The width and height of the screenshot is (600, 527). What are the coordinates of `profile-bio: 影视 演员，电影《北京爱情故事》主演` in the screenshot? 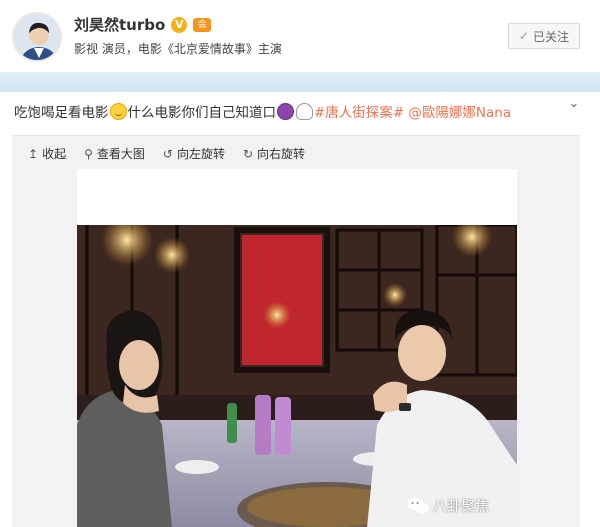 It's located at (178, 49).